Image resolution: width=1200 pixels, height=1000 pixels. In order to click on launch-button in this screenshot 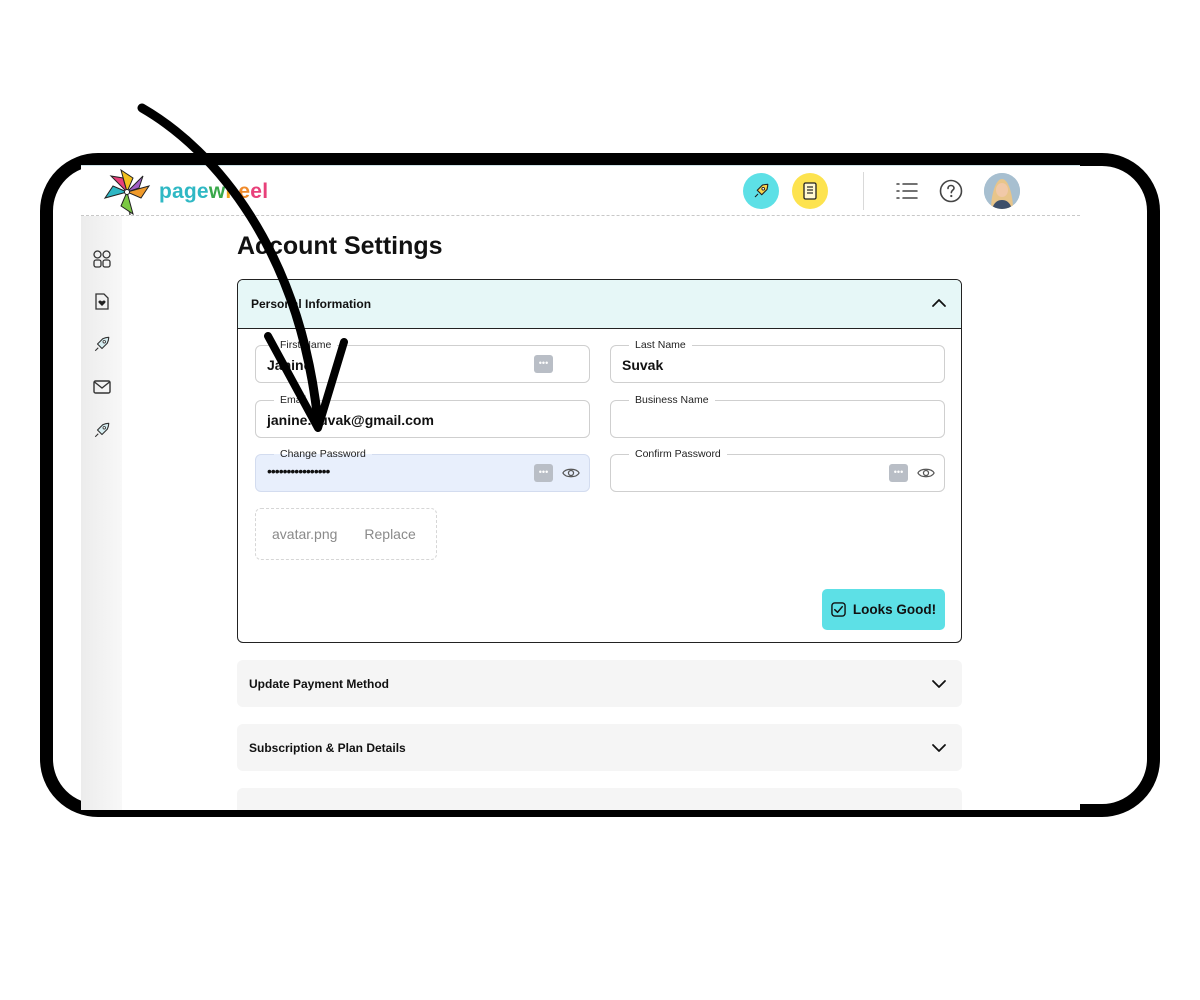, I will do `click(761, 191)`.